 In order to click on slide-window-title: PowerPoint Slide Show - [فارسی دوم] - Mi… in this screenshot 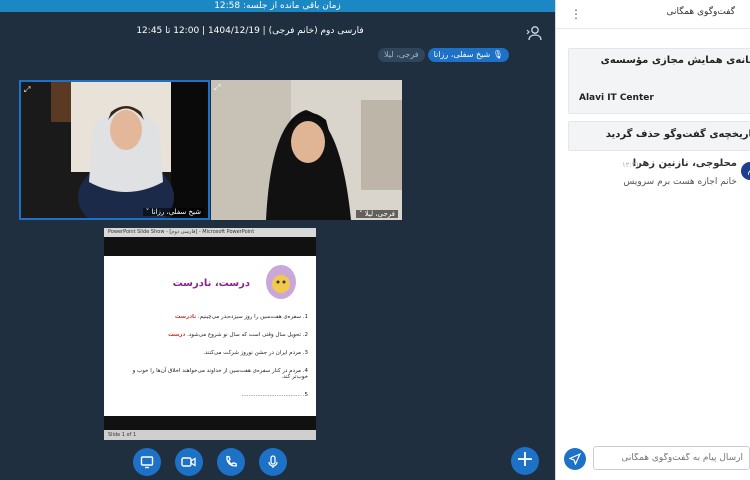, I will do `click(210, 232)`.